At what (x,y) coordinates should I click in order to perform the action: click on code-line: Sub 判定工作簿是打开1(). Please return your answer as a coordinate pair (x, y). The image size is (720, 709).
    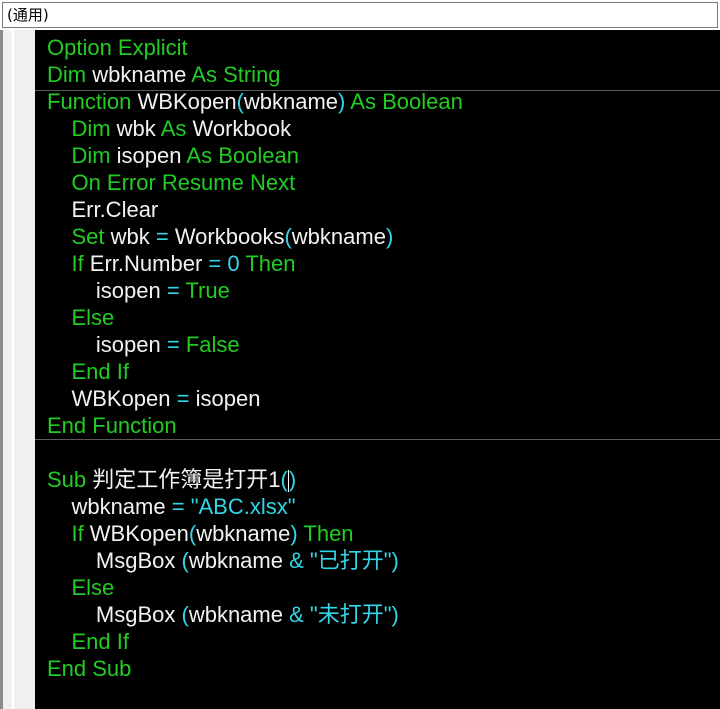
    Looking at the image, I should click on (255, 479).